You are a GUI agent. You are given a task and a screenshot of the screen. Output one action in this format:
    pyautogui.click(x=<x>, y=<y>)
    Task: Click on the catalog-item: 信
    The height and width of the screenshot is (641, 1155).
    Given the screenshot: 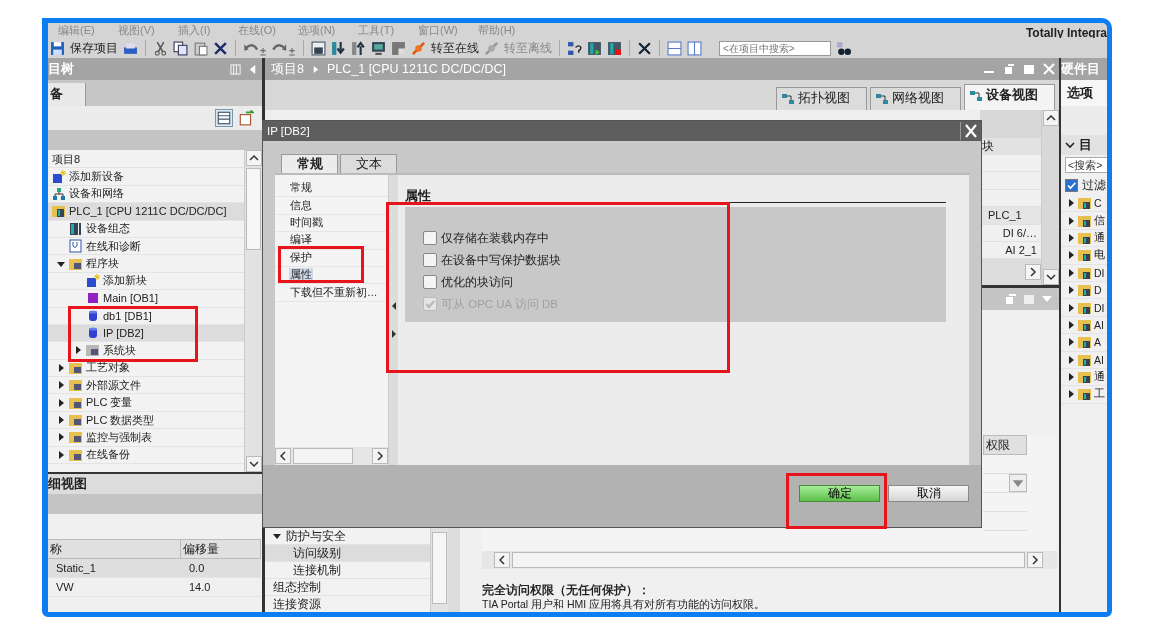 What is the action you would take?
    pyautogui.click(x=1099, y=220)
    